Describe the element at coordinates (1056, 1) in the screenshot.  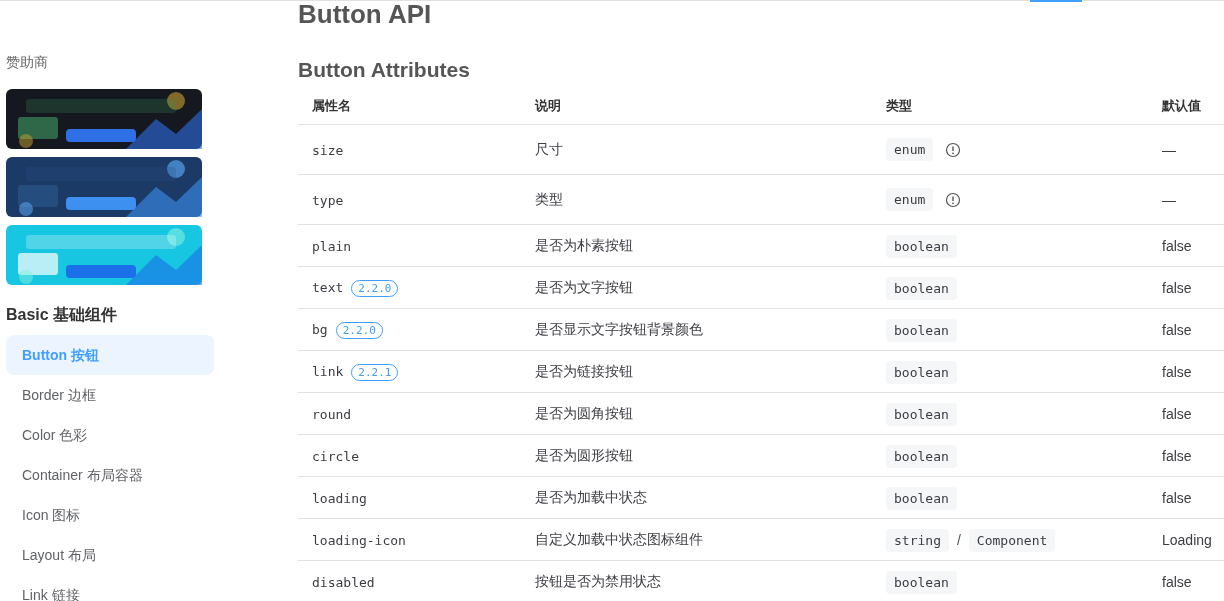
I see `active-indicator` at that location.